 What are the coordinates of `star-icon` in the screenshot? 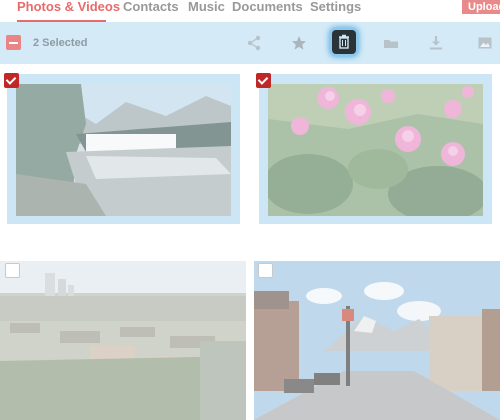 It's located at (299, 43).